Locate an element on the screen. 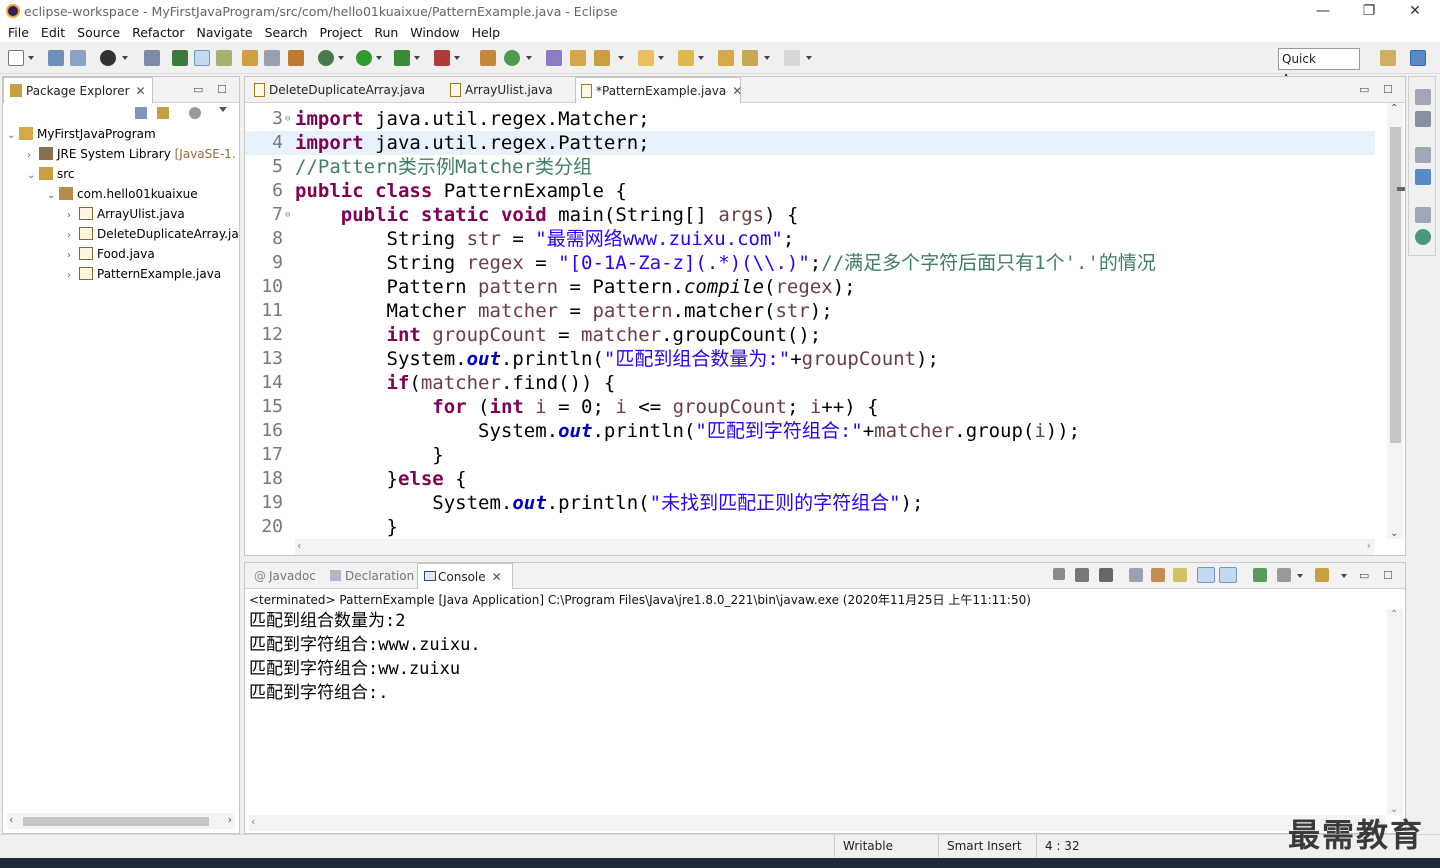 The image size is (1440, 868). new-icon is located at coordinates (16, 58).